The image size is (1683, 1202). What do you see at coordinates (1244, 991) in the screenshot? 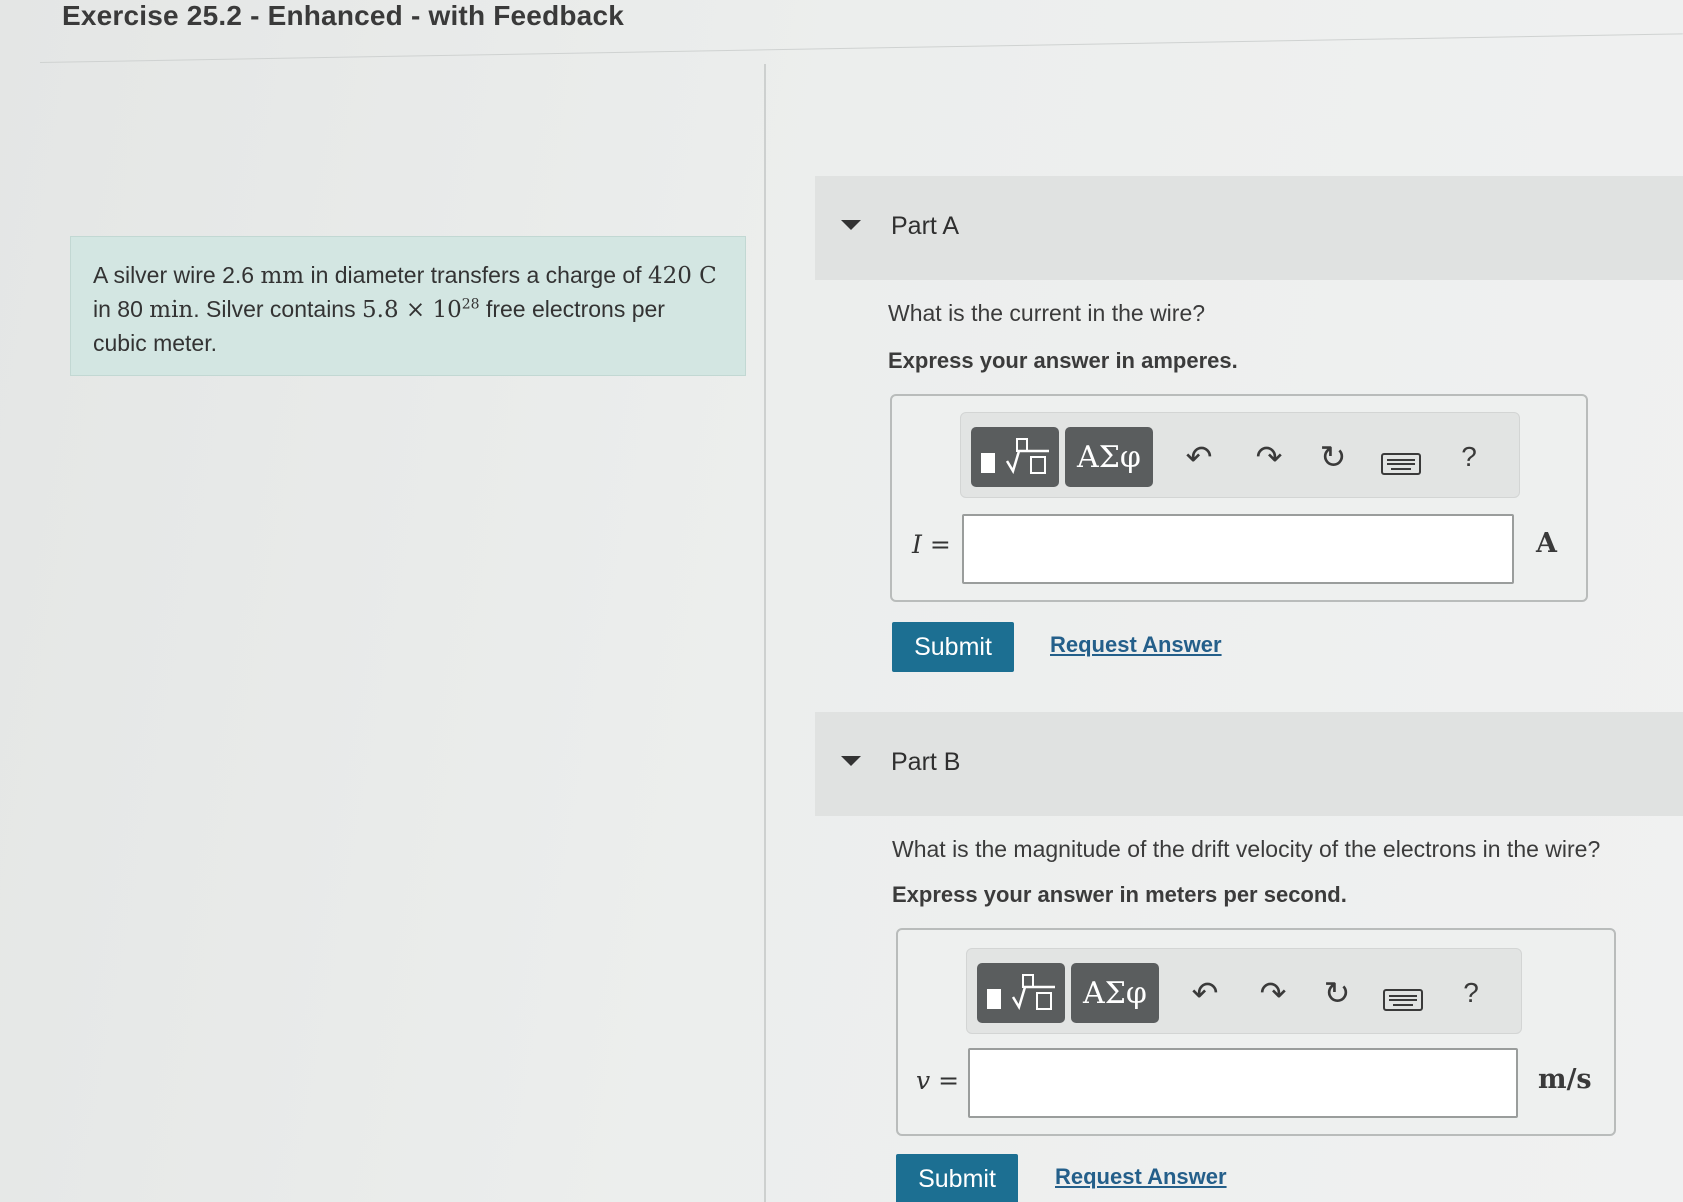
I see `part-b-math-toolbar: ΑΣφ ↶ ↷ ↻ ?` at bounding box center [1244, 991].